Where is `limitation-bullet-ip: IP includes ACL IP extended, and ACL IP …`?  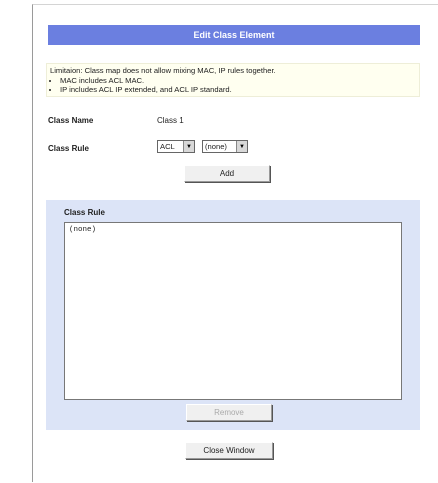
limitation-bullet-ip: IP includes ACL IP extended, and ACL IP … is located at coordinates (238, 90).